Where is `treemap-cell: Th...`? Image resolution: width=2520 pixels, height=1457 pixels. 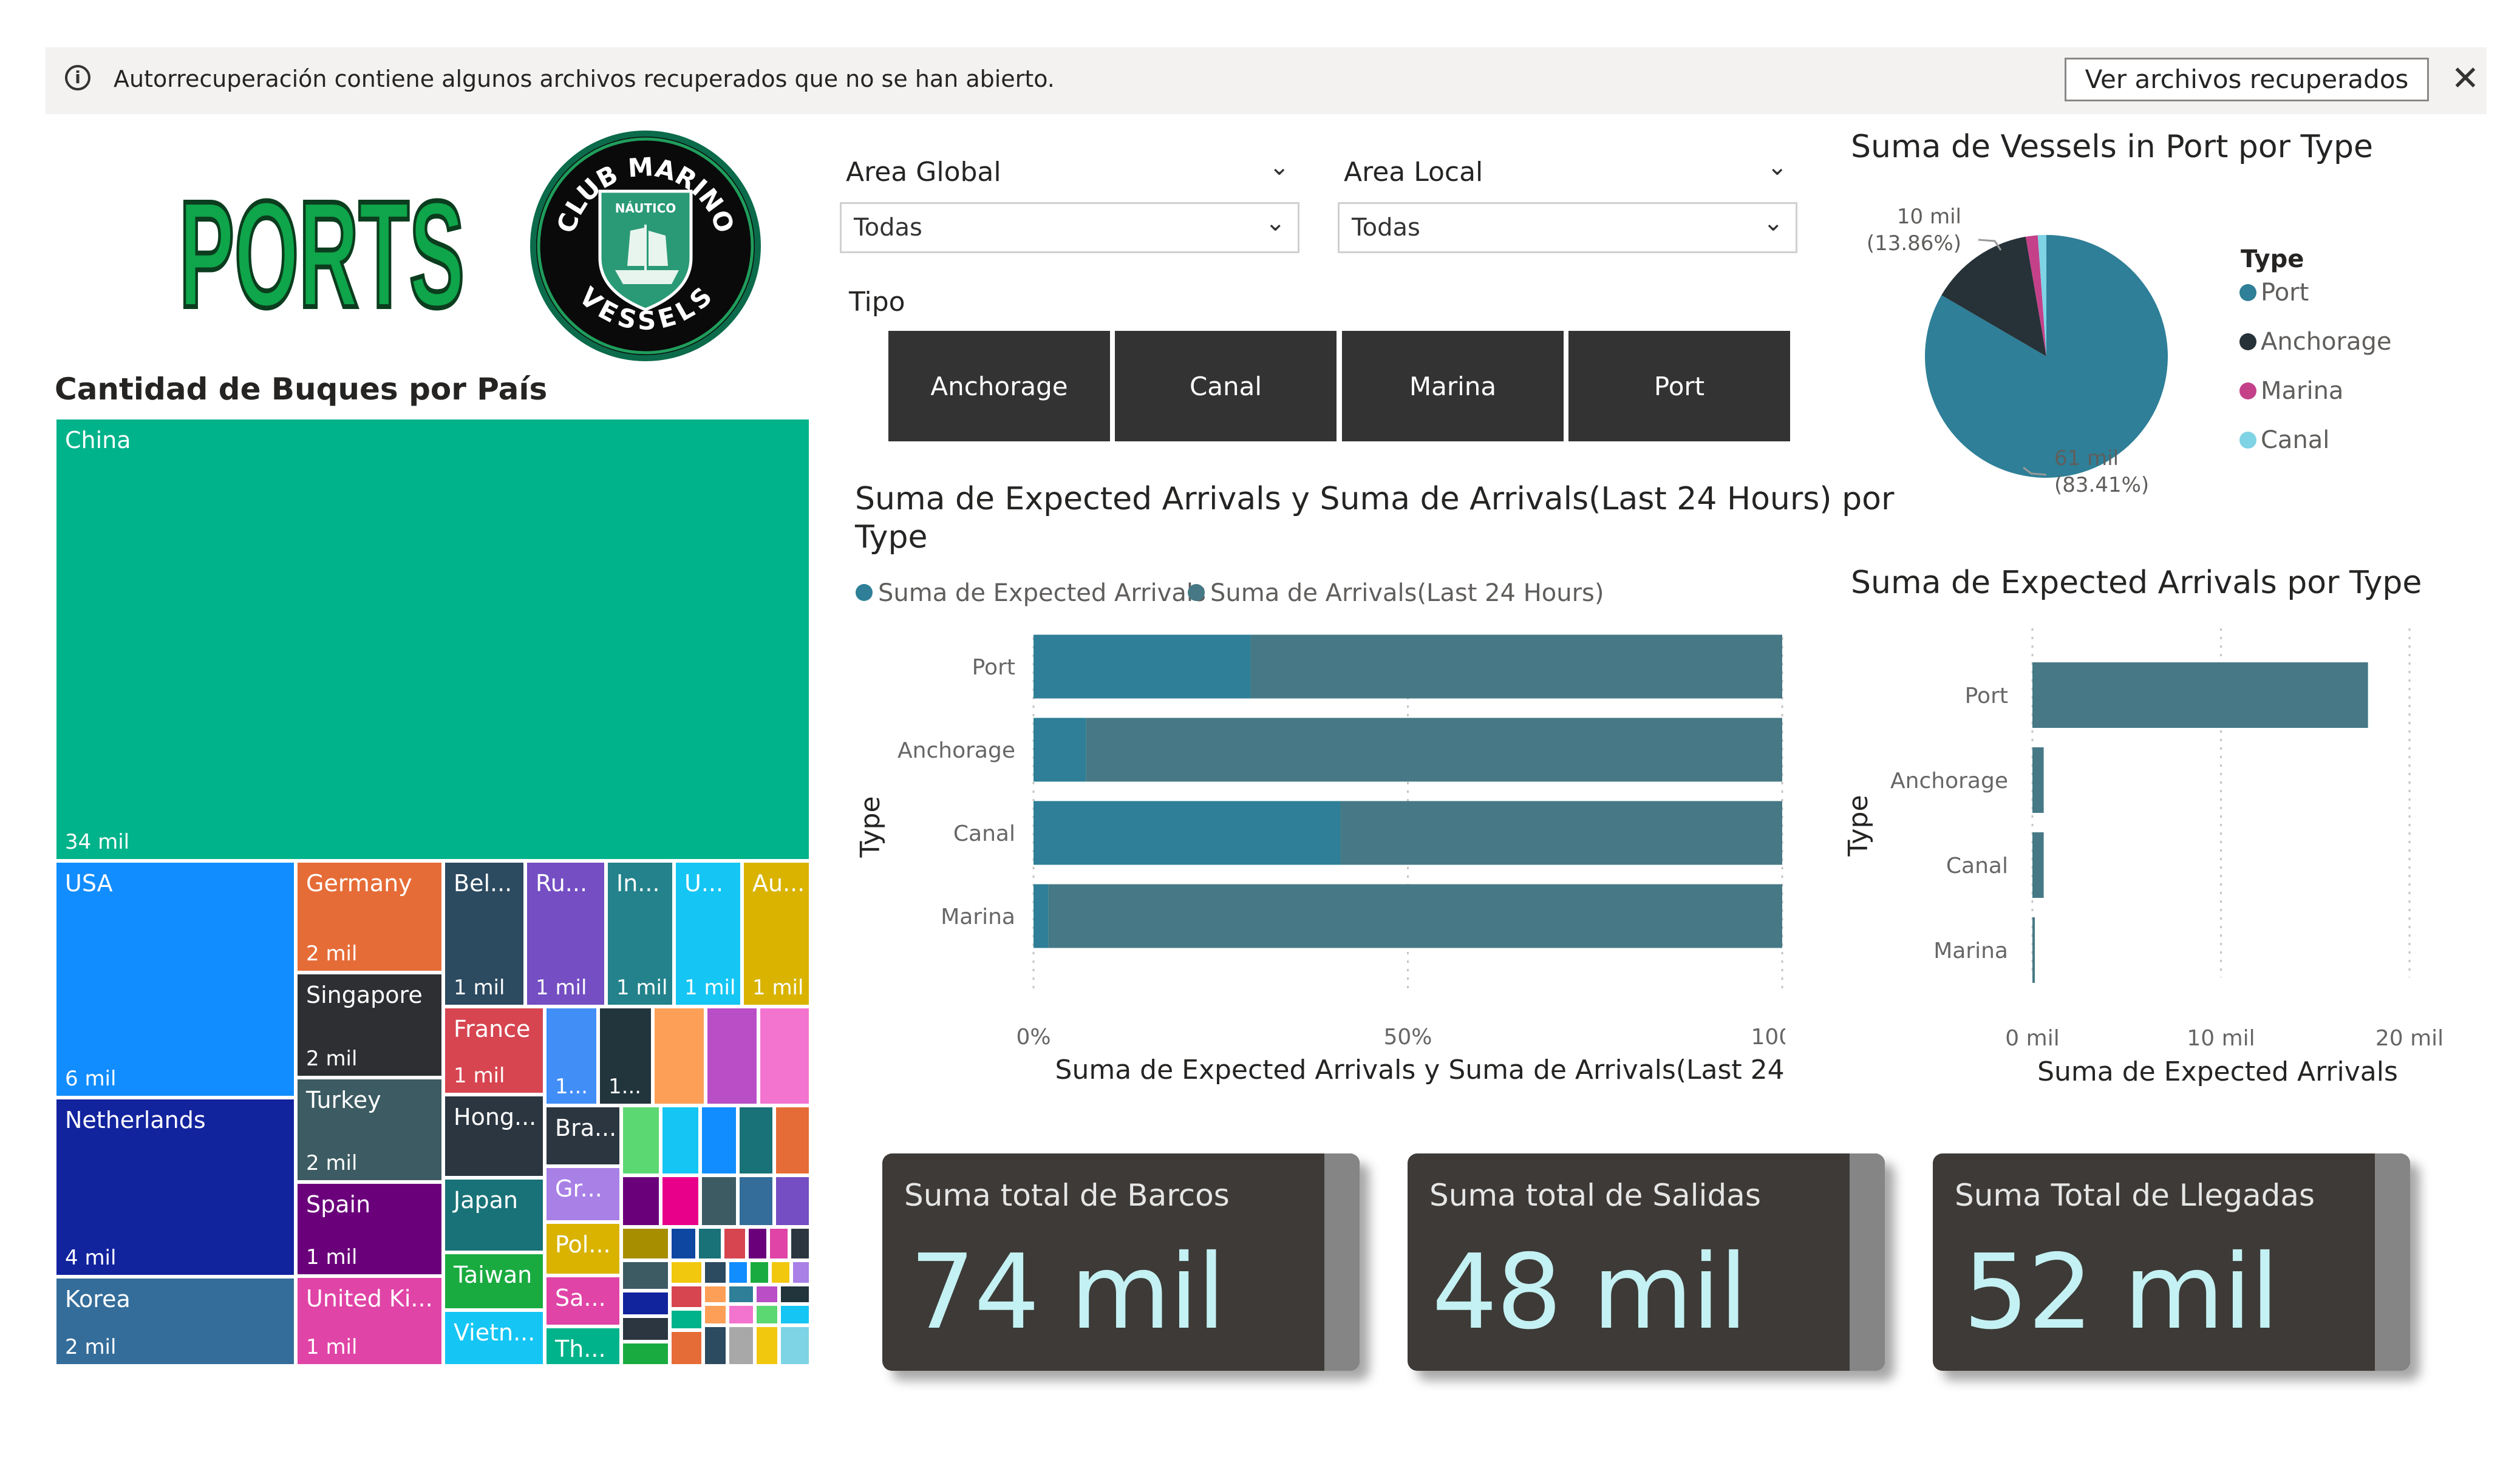 treemap-cell: Th... is located at coordinates (583, 1346).